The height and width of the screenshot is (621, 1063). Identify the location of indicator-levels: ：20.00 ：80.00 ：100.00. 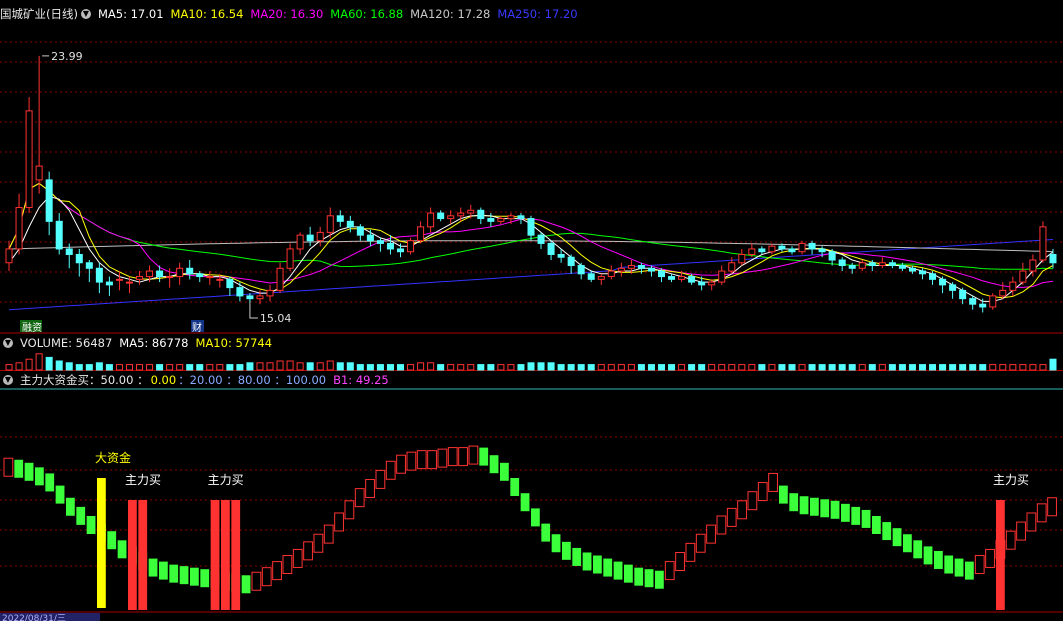
(252, 380).